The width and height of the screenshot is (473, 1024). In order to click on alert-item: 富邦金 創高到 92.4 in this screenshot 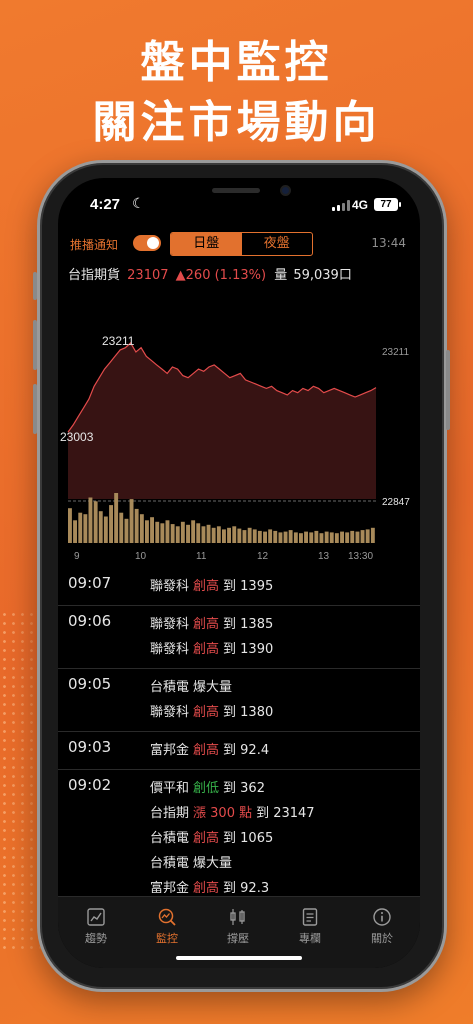, I will do `click(285, 750)`.